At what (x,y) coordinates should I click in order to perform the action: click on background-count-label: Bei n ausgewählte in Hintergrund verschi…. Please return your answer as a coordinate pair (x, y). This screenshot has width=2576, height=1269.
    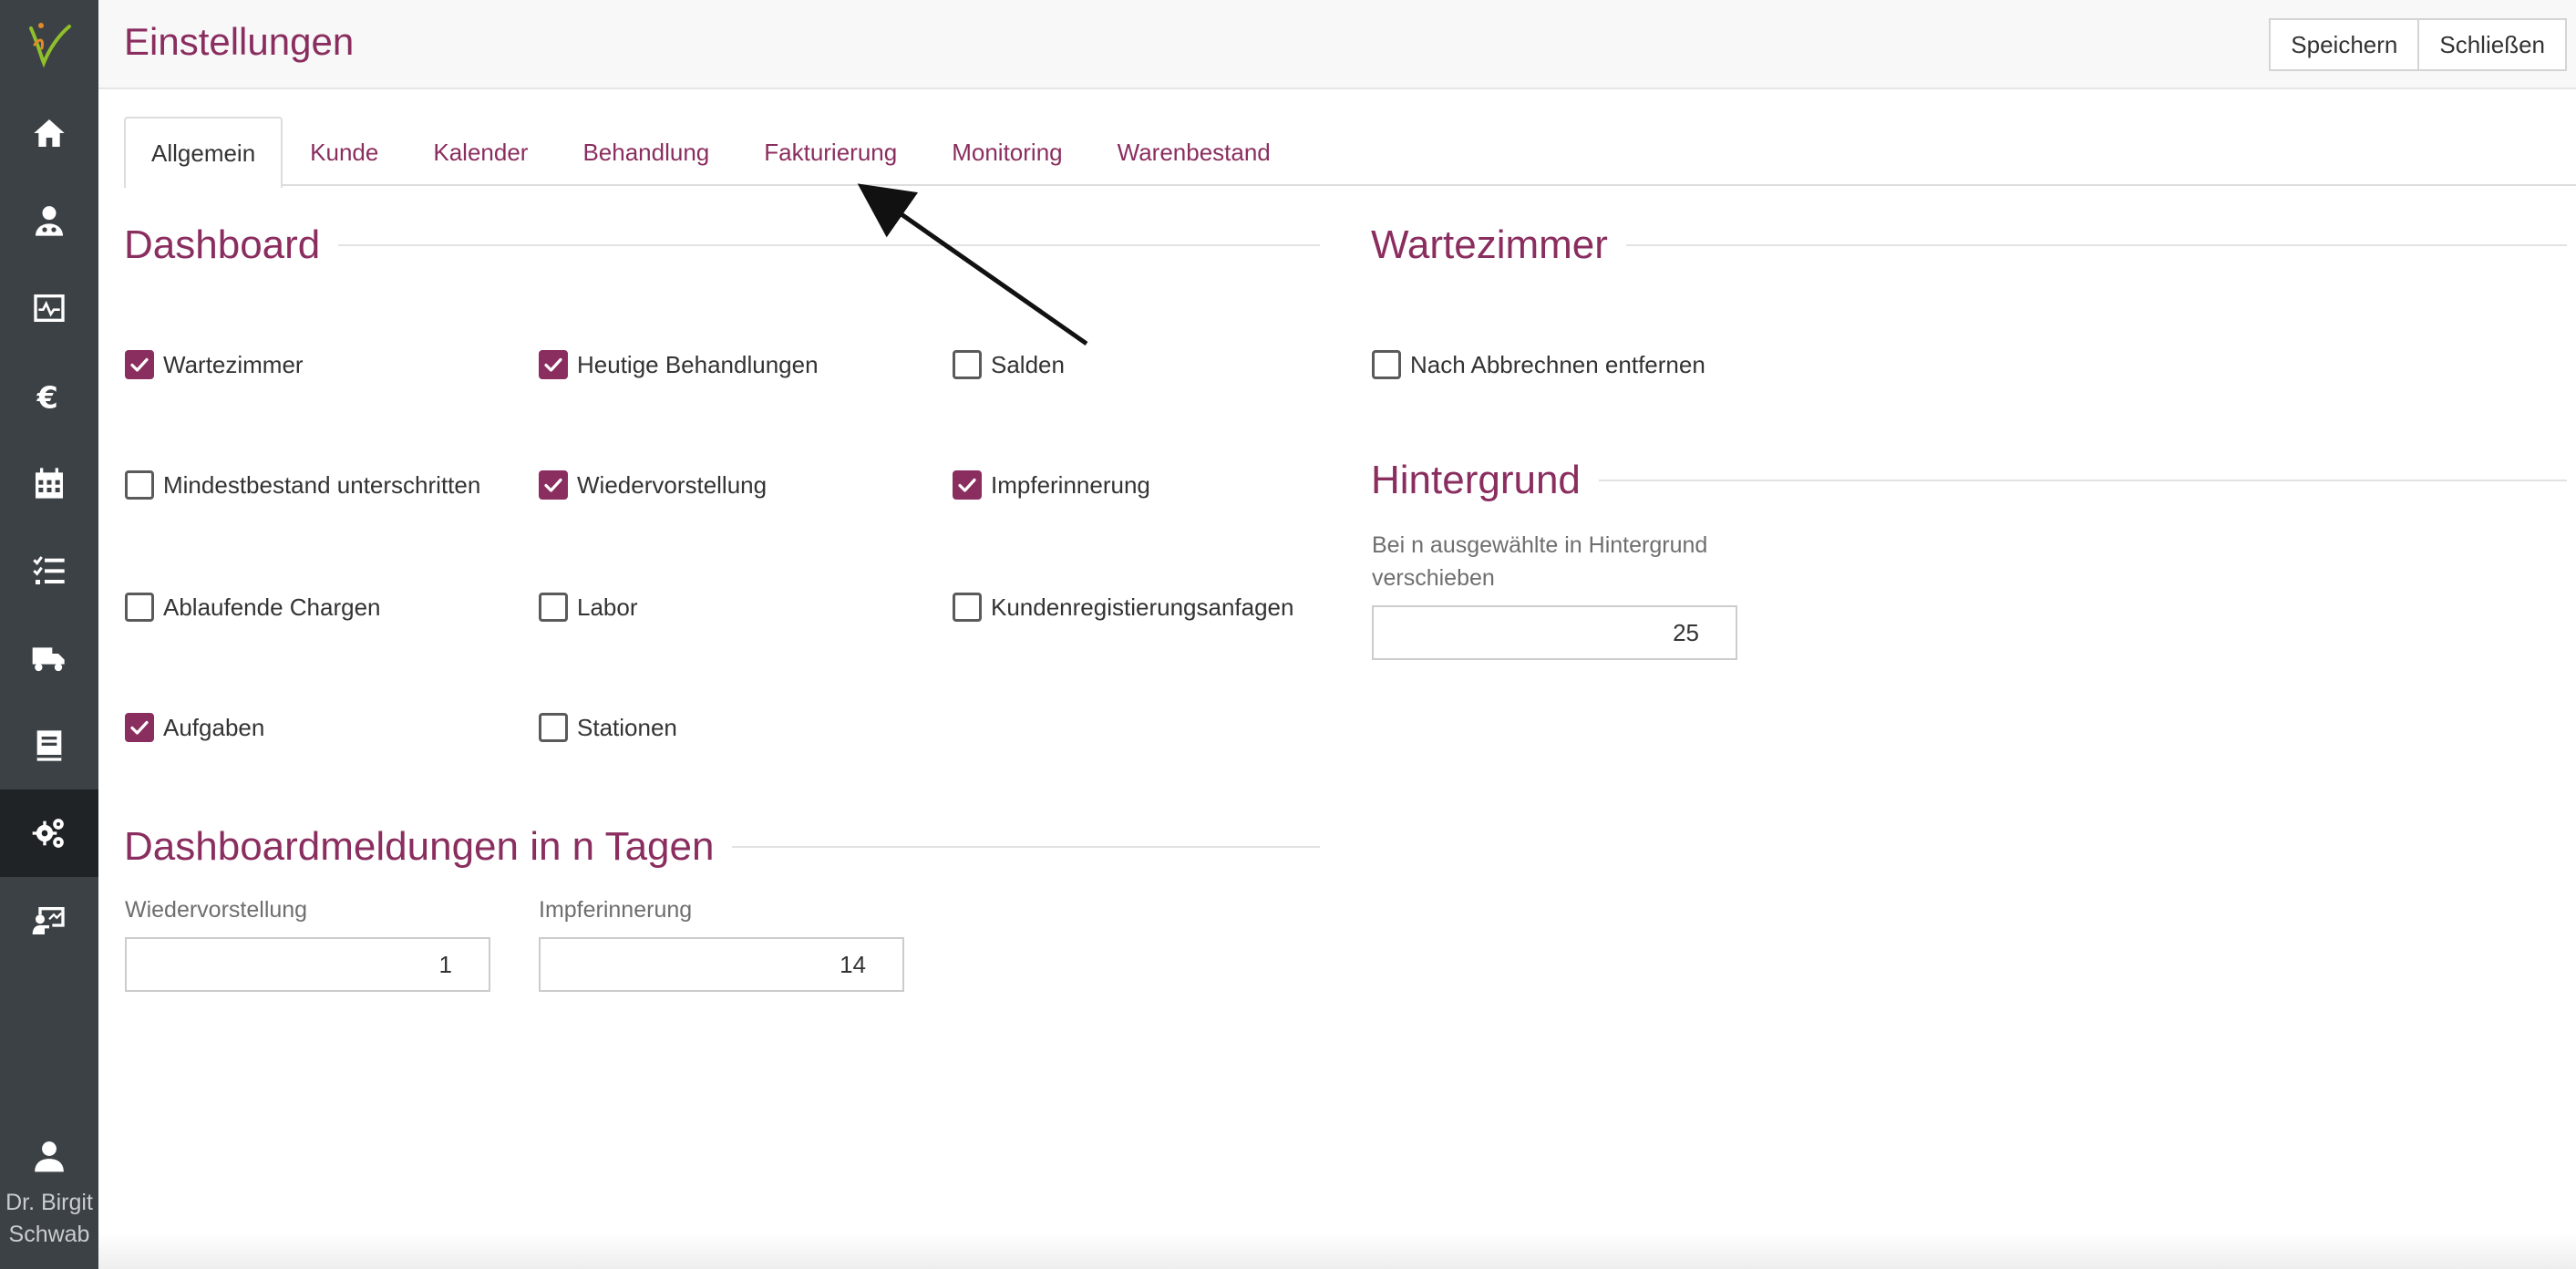
    Looking at the image, I should click on (1539, 561).